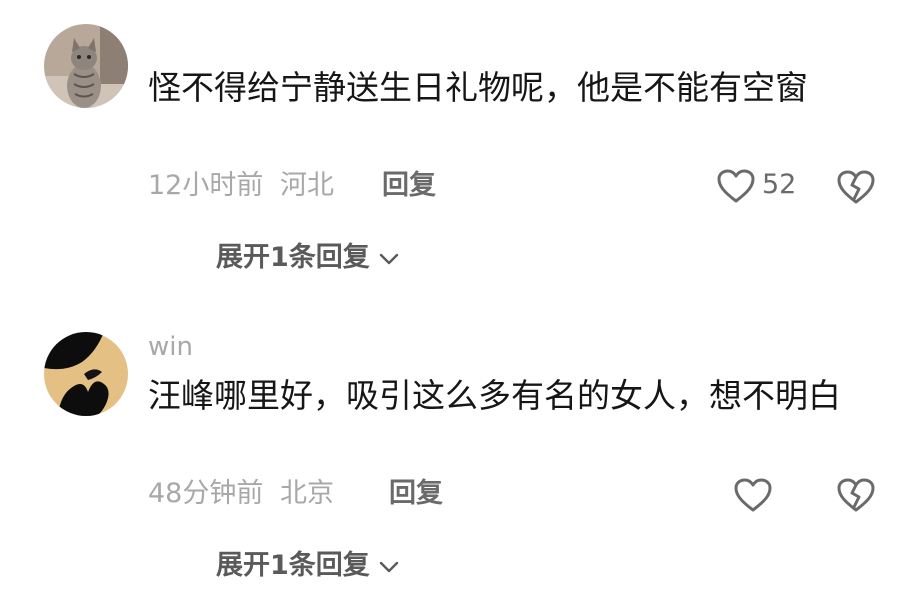 The image size is (922, 609). I want to click on like-count: 52, so click(779, 184).